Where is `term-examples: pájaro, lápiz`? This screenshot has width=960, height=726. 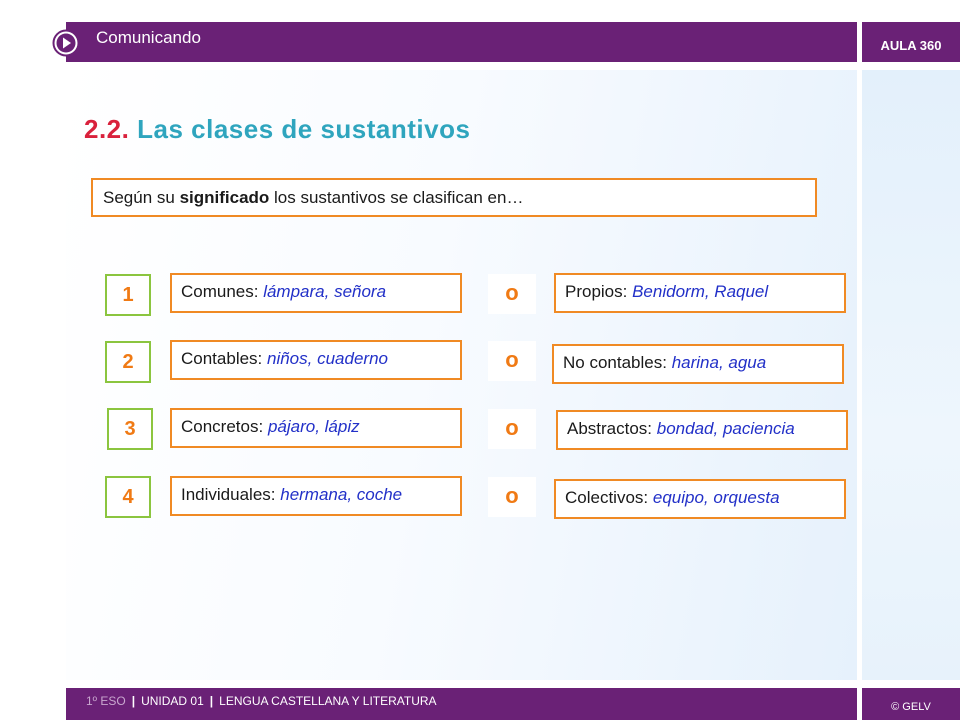 term-examples: pájaro, lápiz is located at coordinates (313, 426).